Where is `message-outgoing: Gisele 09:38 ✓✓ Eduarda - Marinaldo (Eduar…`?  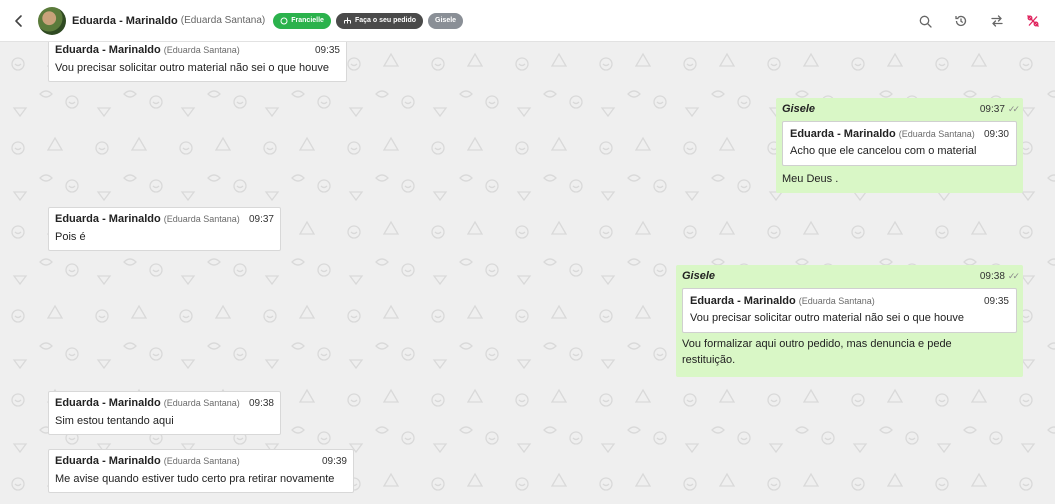 message-outgoing: Gisele 09:38 ✓✓ Eduarda - Marinaldo (Eduar… is located at coordinates (849, 321).